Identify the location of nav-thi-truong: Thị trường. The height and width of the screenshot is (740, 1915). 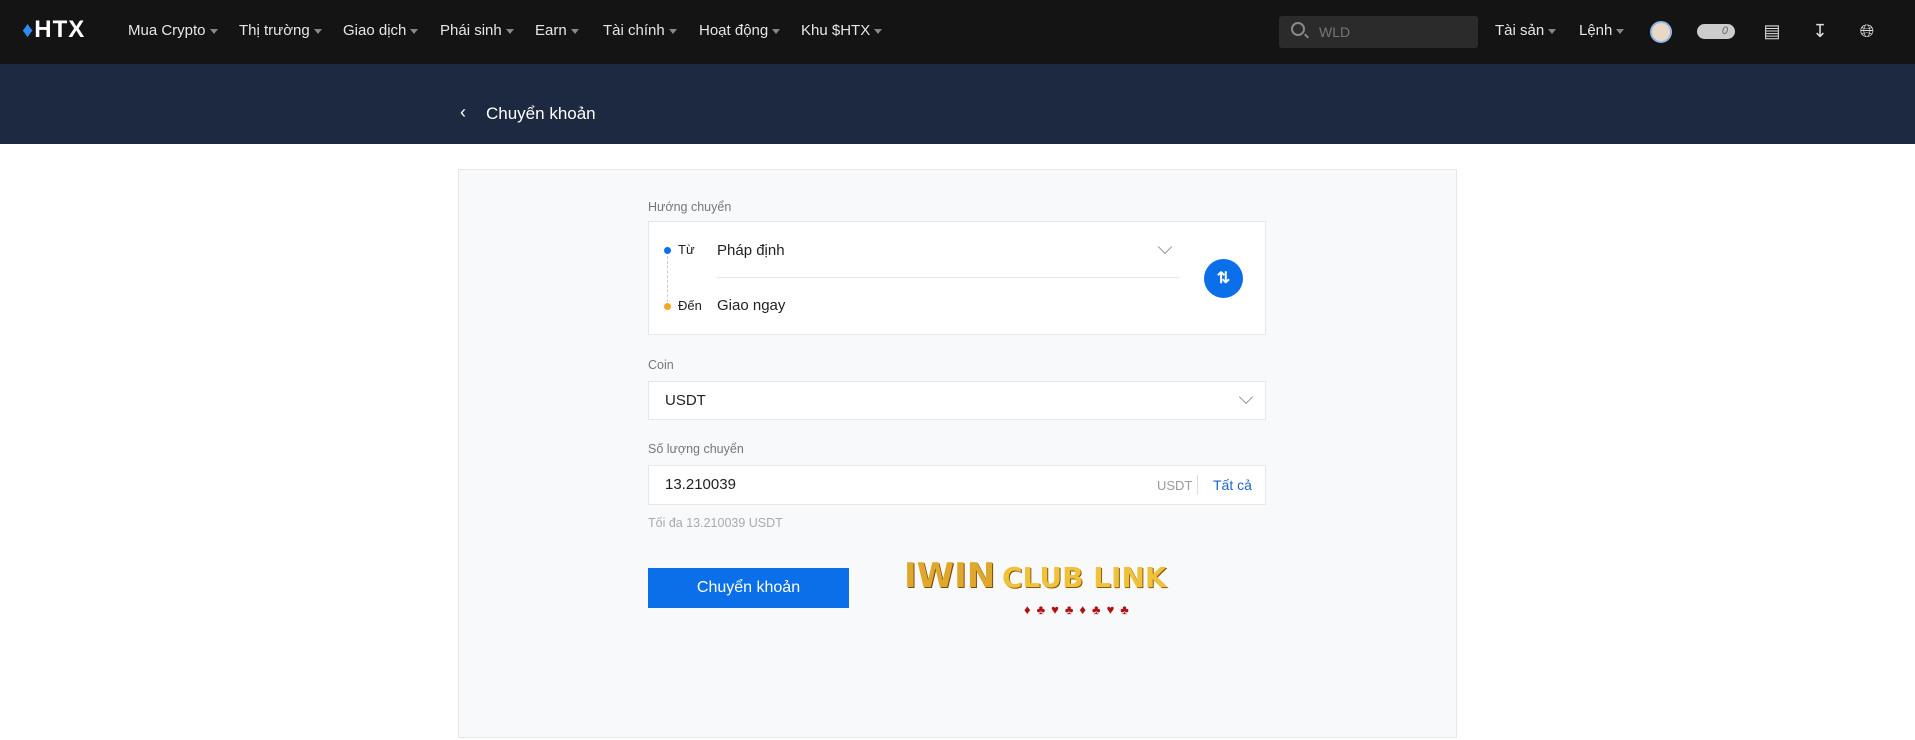
(280, 30).